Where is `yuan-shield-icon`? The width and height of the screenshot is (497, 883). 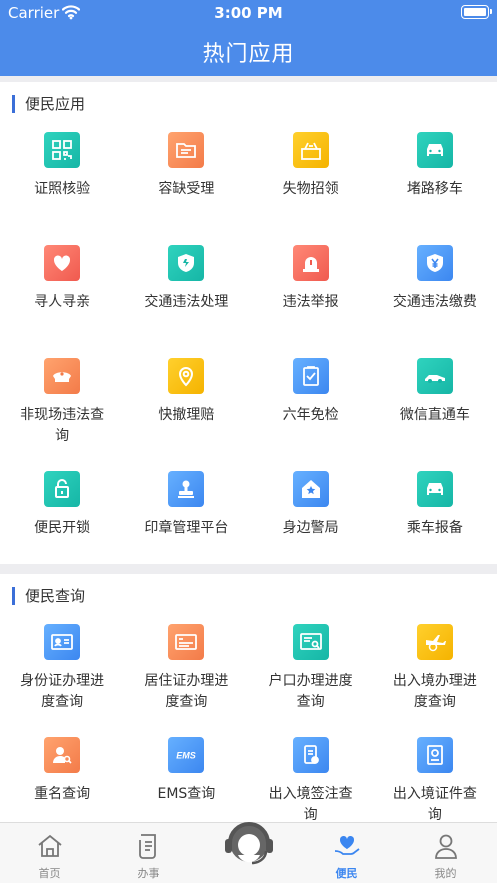
yuan-shield-icon is located at coordinates (434, 263).